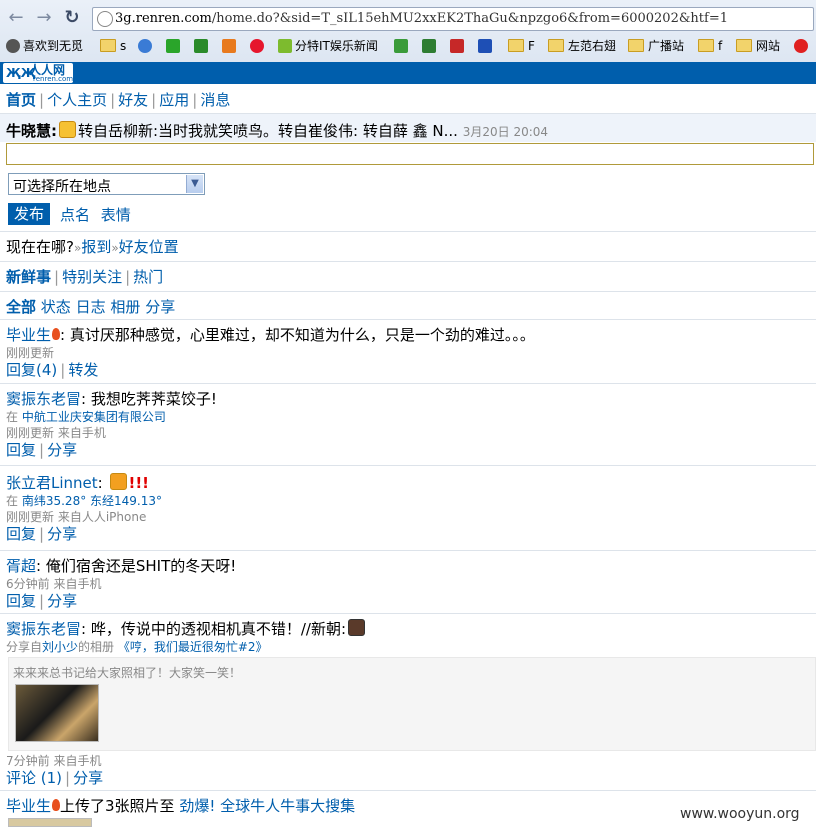 The height and width of the screenshot is (827, 816). Describe the element at coordinates (656, 46) in the screenshot. I see `bookmark-guangbo: 广播站` at that location.